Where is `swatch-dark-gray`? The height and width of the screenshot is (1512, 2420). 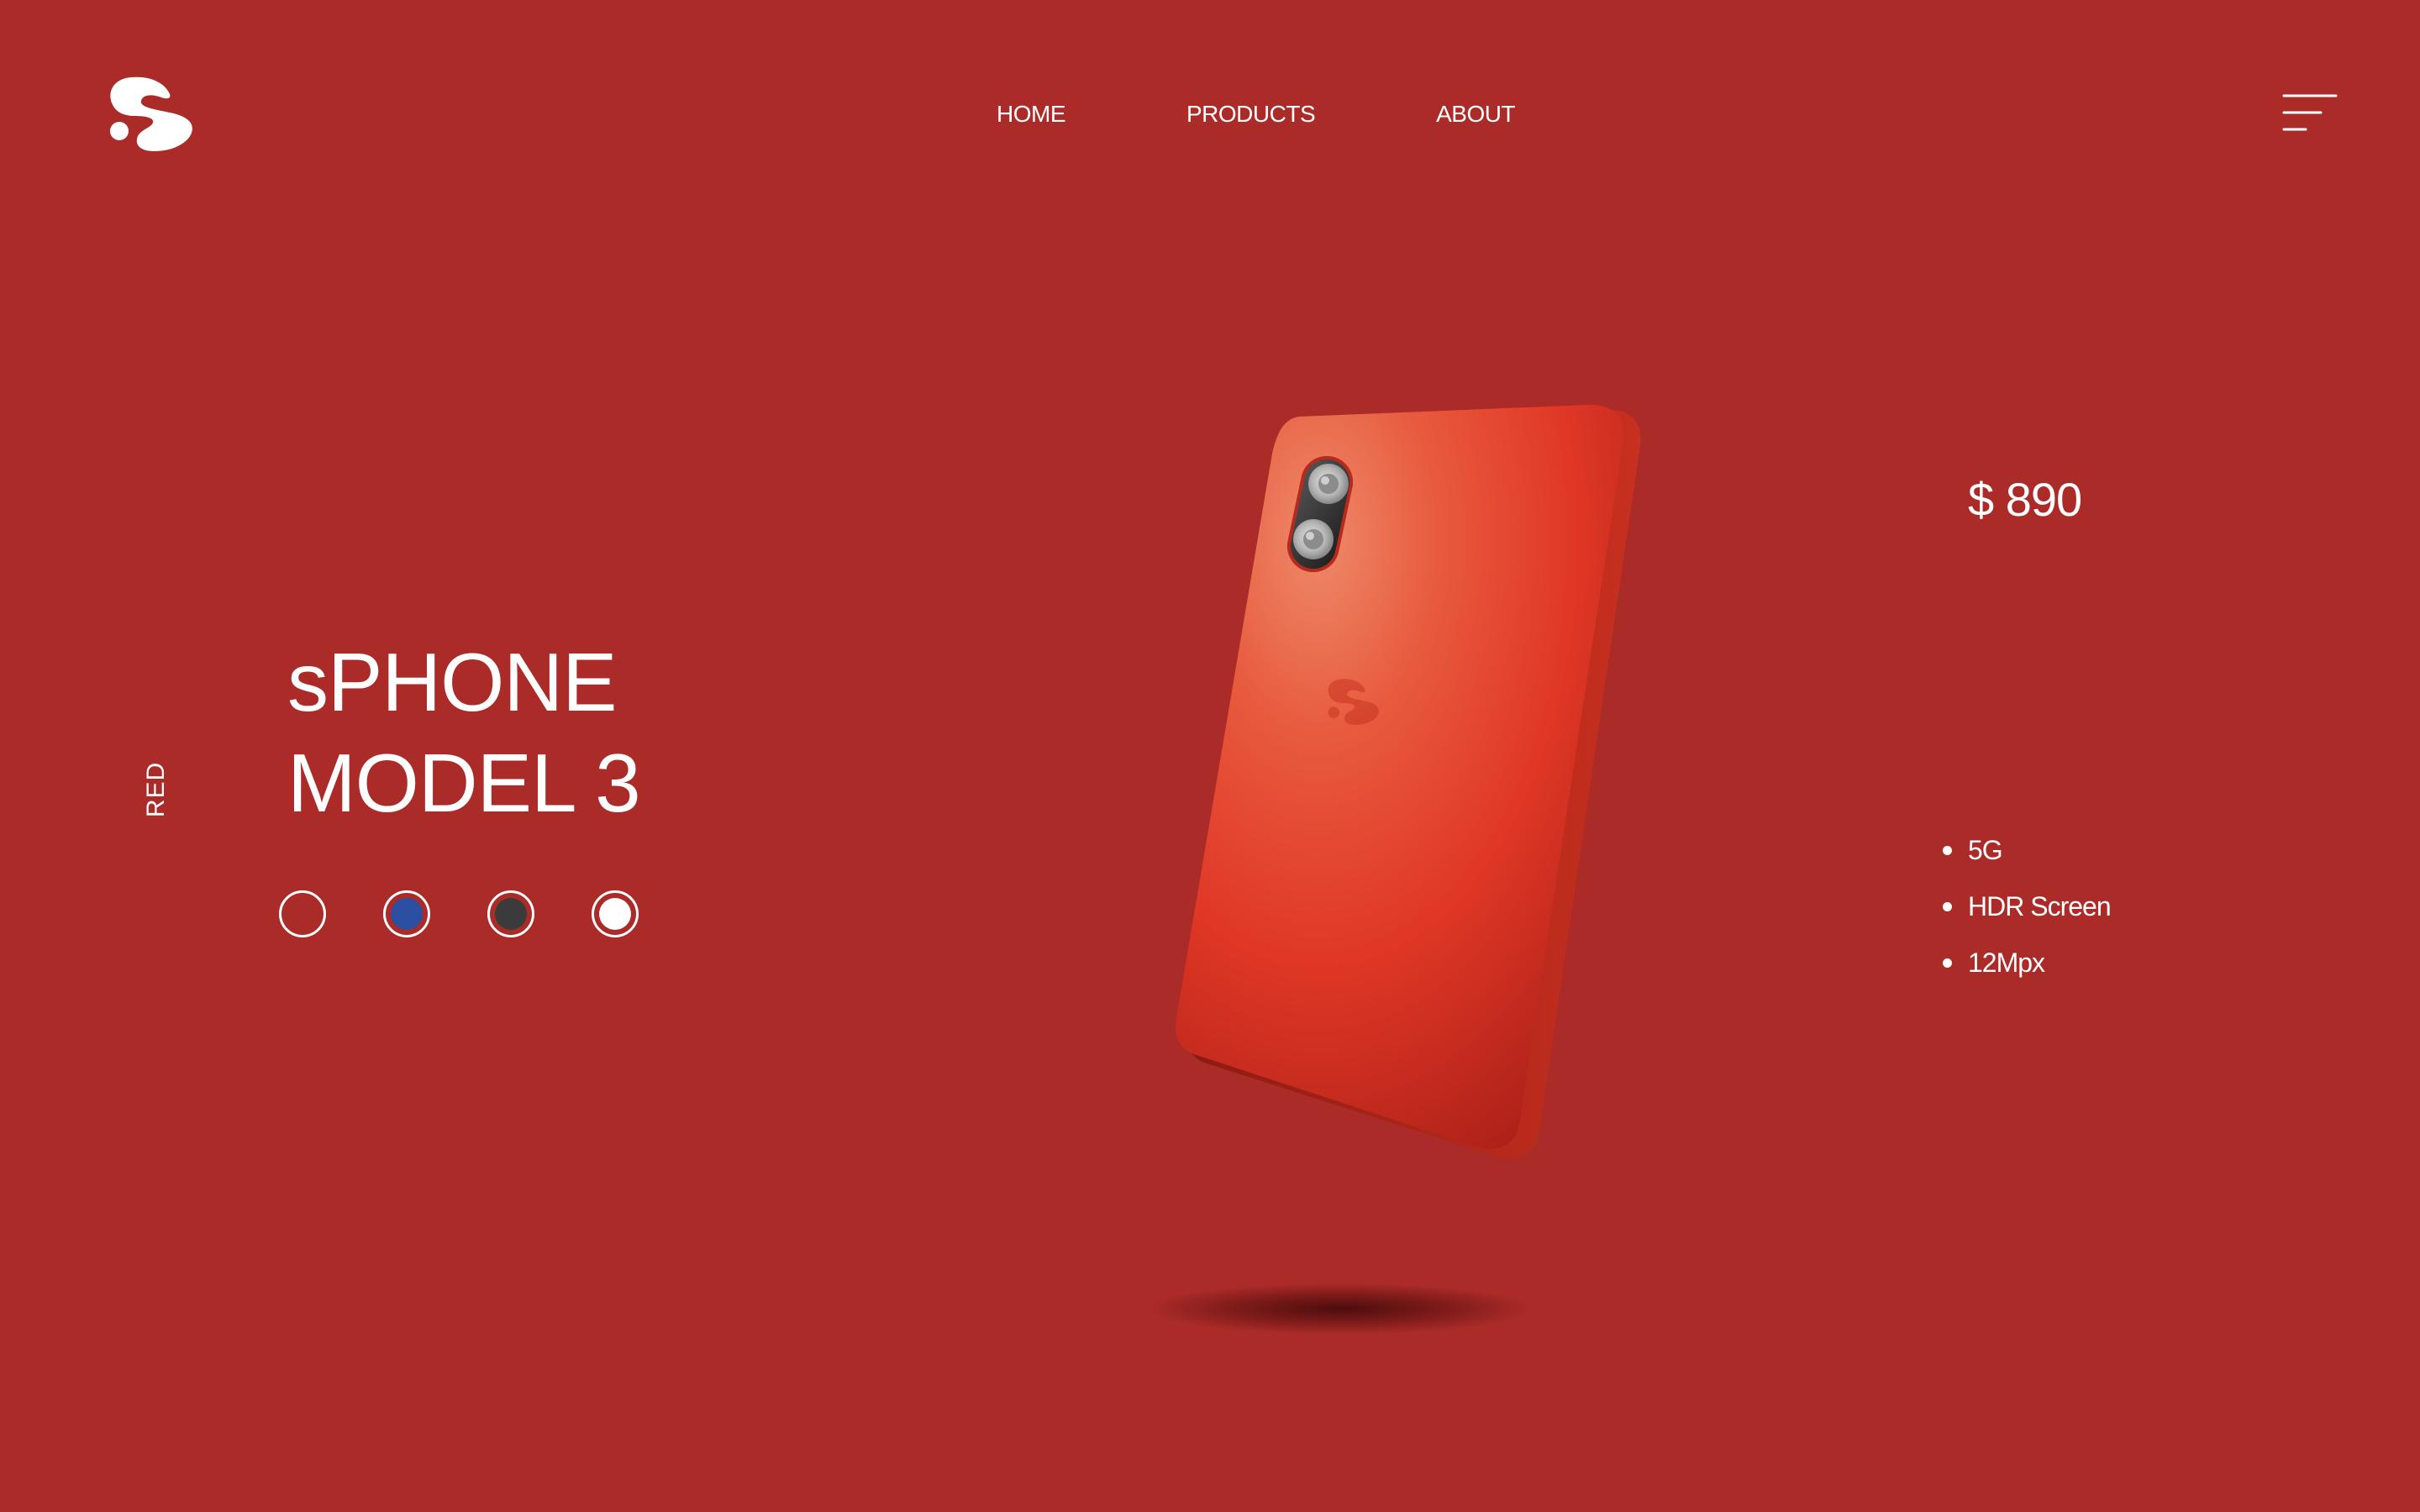 swatch-dark-gray is located at coordinates (511, 913).